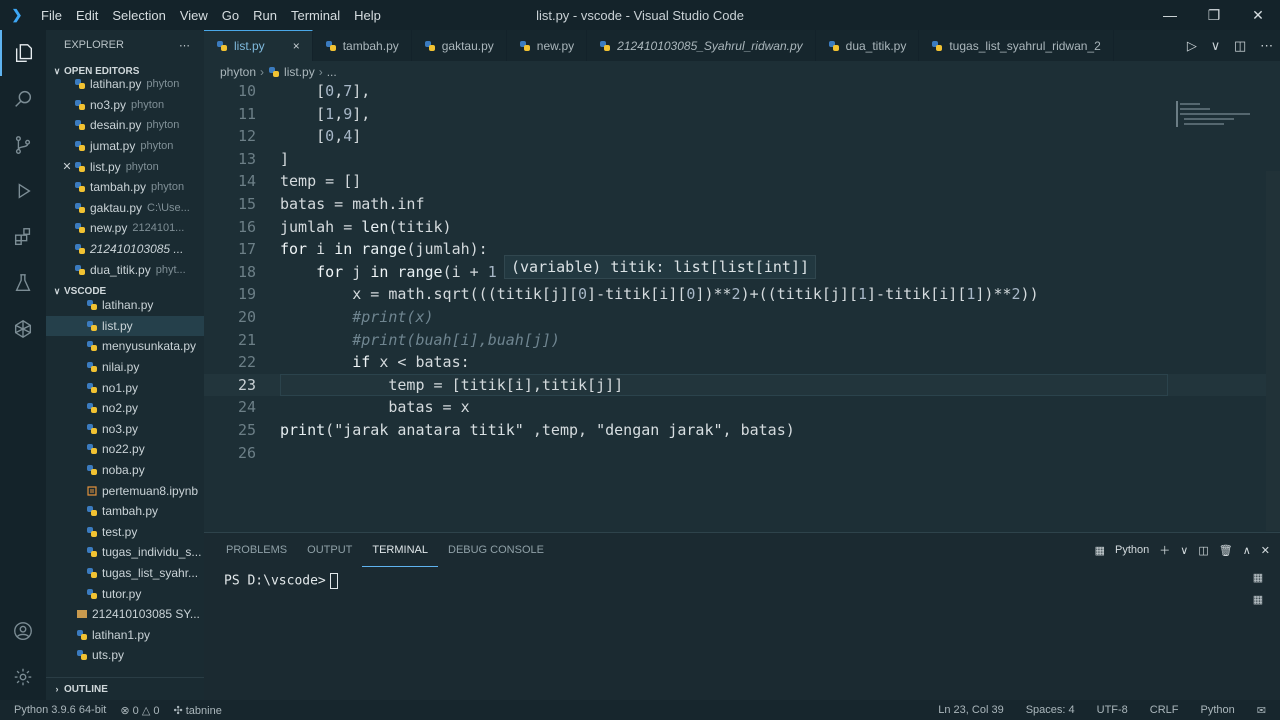  What do you see at coordinates (281, 581) in the screenshot?
I see `terminal-output: PS D:\vscode>` at bounding box center [281, 581].